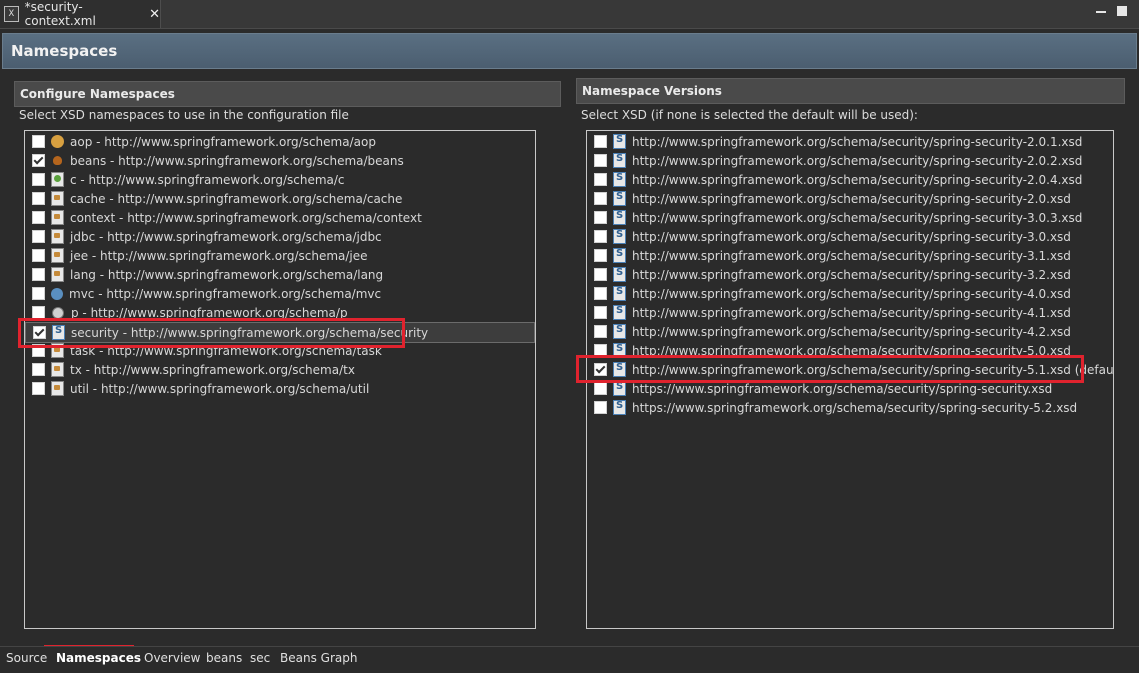  What do you see at coordinates (64, 51) in the screenshot?
I see `page-title: Namespaces` at bounding box center [64, 51].